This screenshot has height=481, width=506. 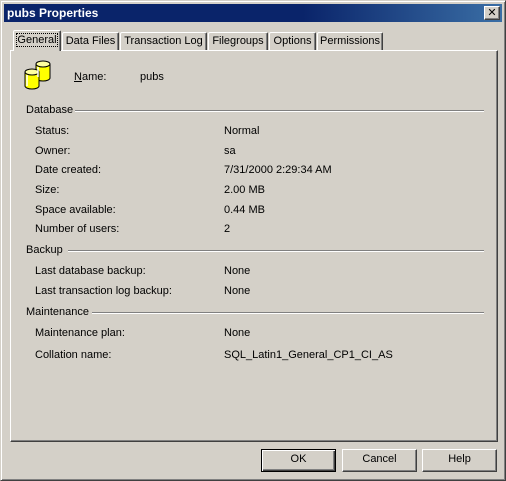 I want to click on tab-general: General, so click(x=37, y=40).